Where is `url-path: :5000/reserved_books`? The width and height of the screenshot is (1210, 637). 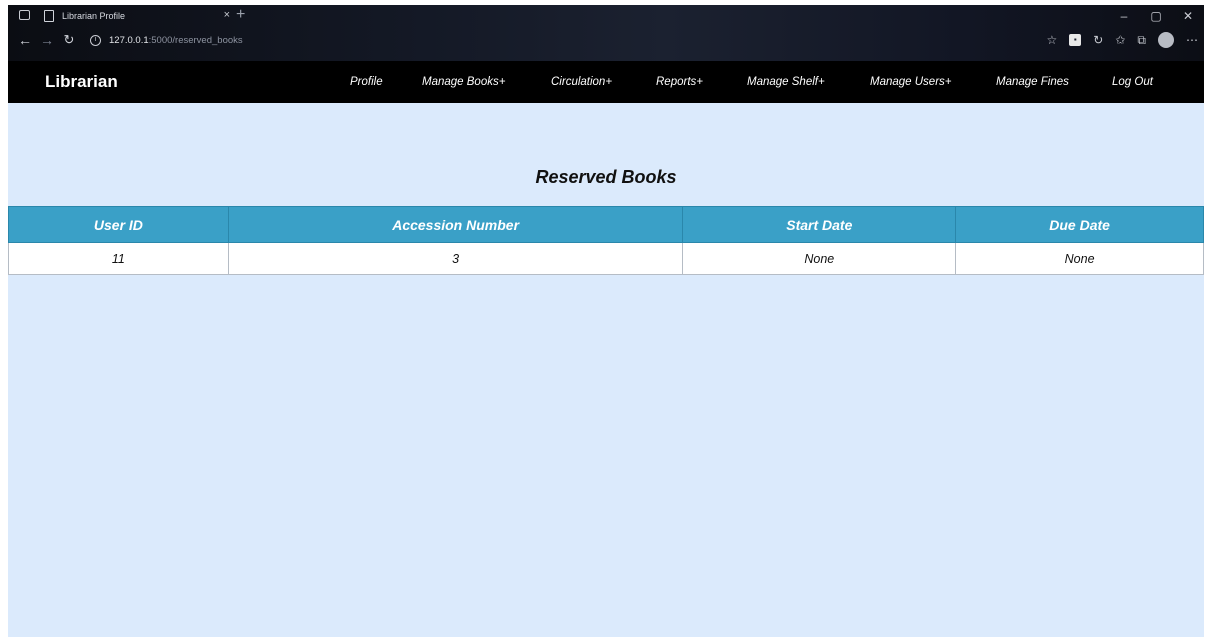
url-path: :5000/reserved_books is located at coordinates (195, 40).